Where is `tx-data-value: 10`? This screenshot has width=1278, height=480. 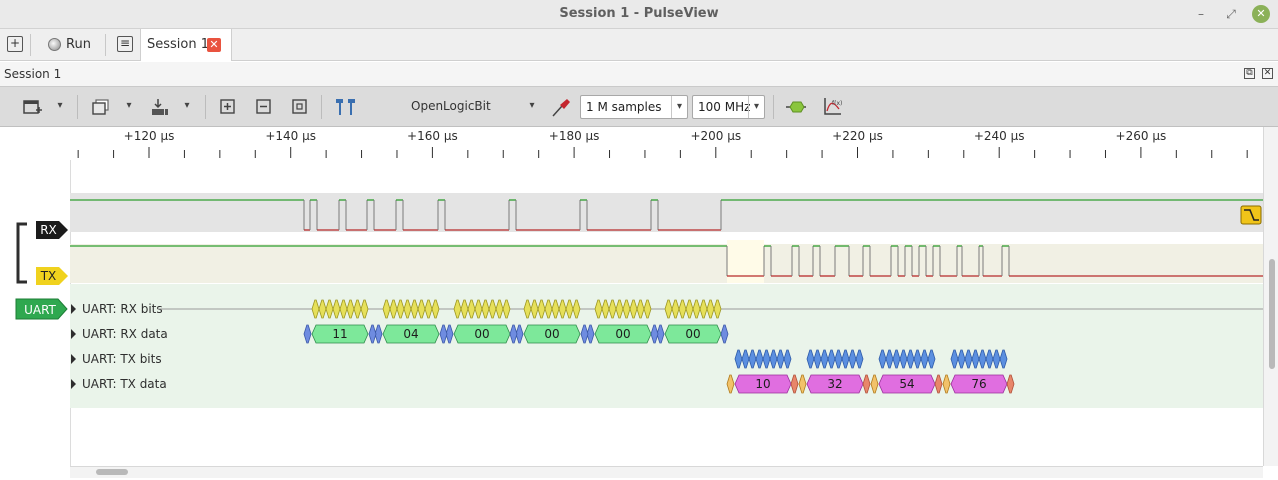
tx-data-value: 10 is located at coordinates (762, 384).